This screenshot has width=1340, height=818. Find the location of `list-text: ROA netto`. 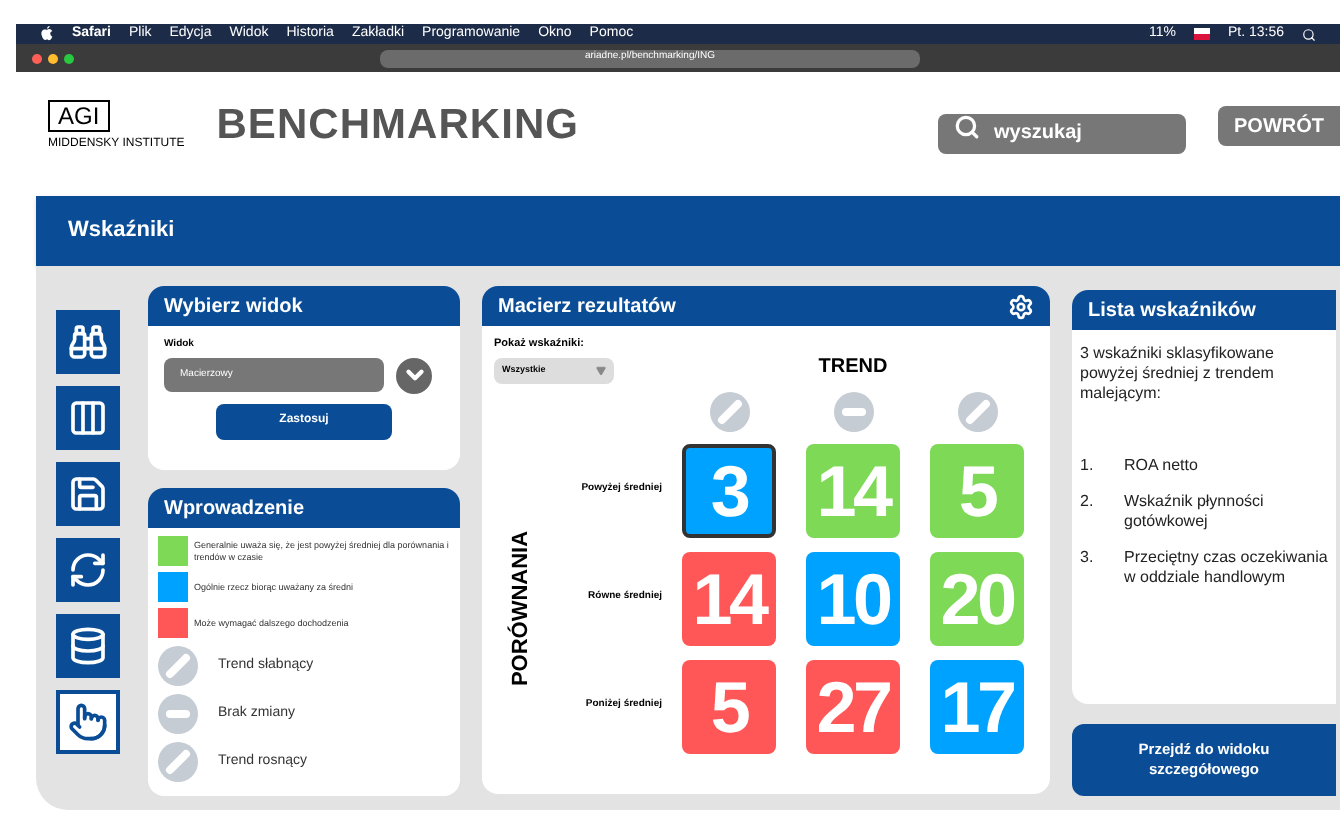

list-text: ROA netto is located at coordinates (1161, 466).